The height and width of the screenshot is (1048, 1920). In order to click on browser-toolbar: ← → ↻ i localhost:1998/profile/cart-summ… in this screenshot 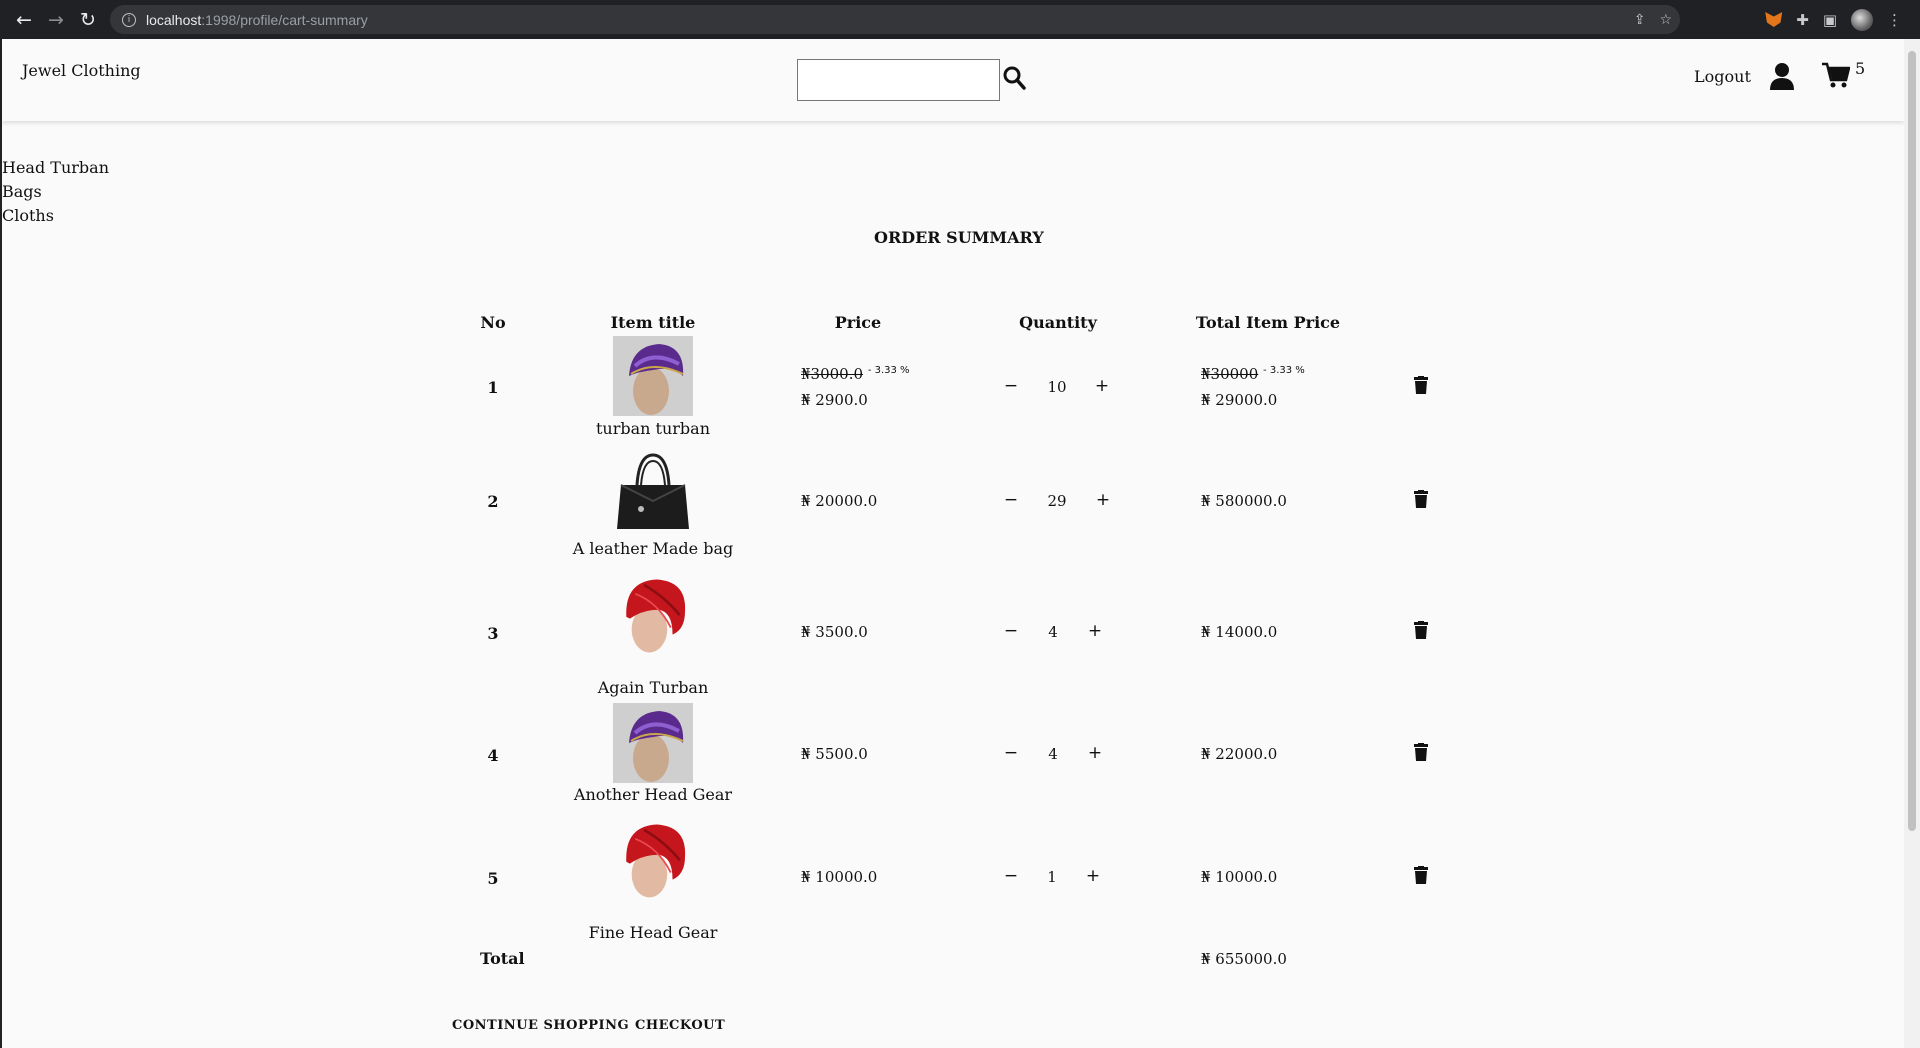, I will do `click(960, 19)`.